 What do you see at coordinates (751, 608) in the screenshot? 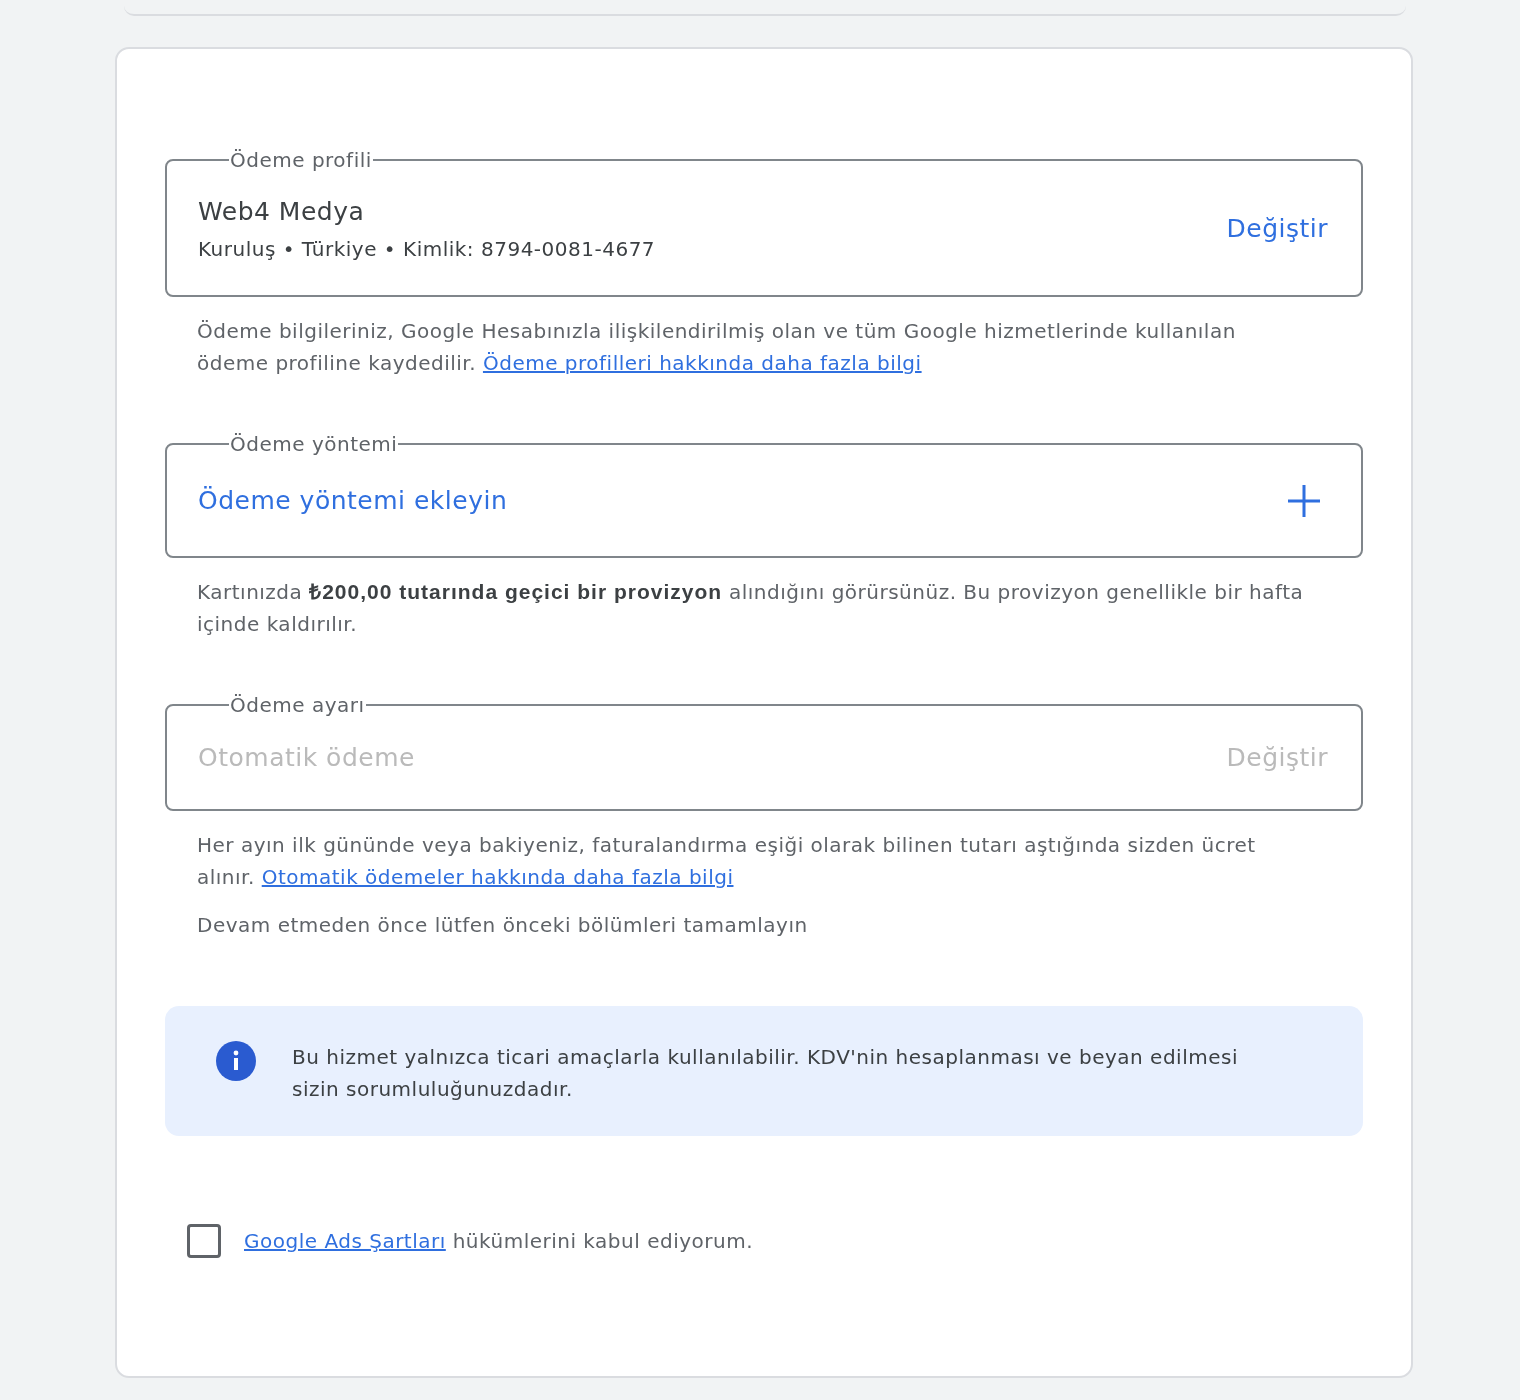
I see `help-text: Kartınızda ₺200,00 tutarında geçici bir provizyon alındığını görürsünüz. Bu provizyon genellikle bir hafta içinde kaldırılır.` at bounding box center [751, 608].